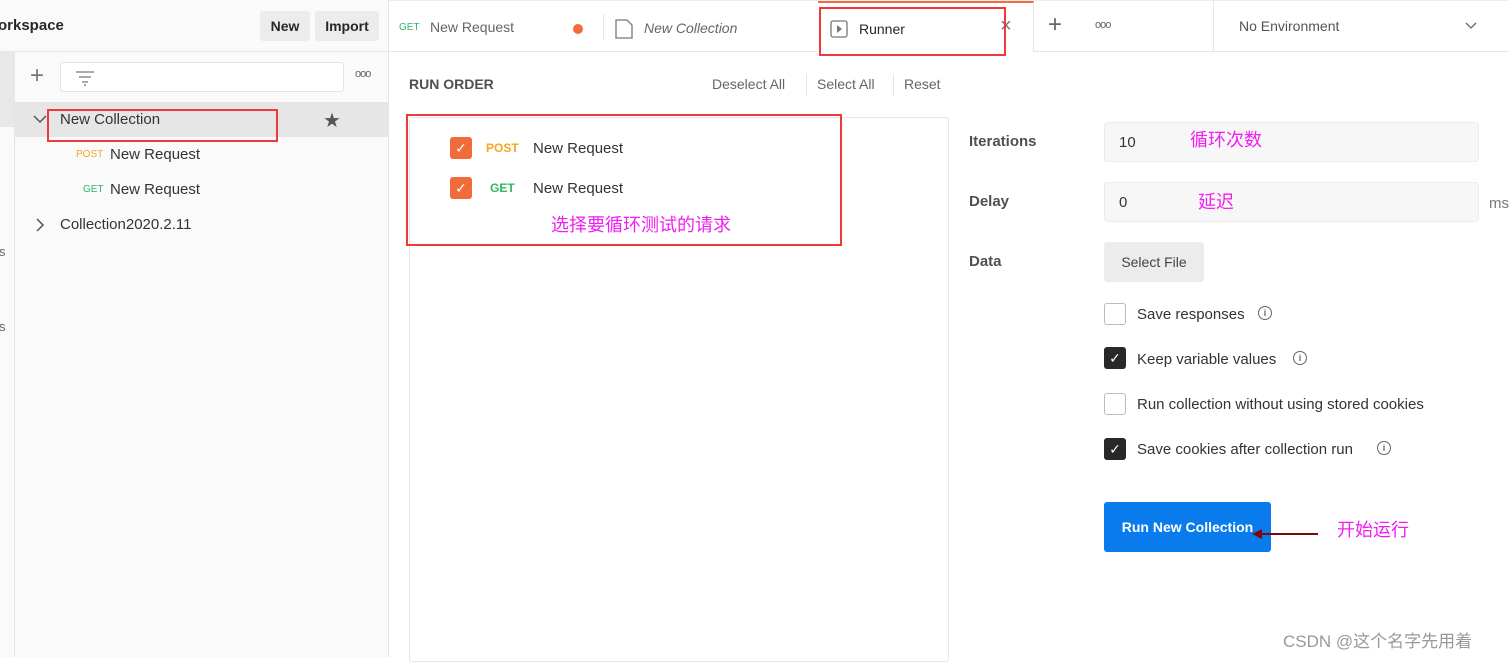 This screenshot has height=662, width=1509. I want to click on new-button: New, so click(285, 26).